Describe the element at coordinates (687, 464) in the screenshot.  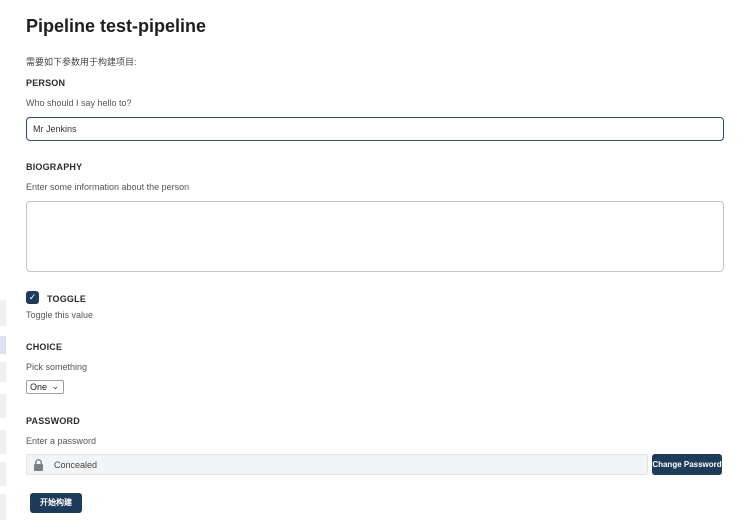
I see `change-password-button: Change Password` at that location.